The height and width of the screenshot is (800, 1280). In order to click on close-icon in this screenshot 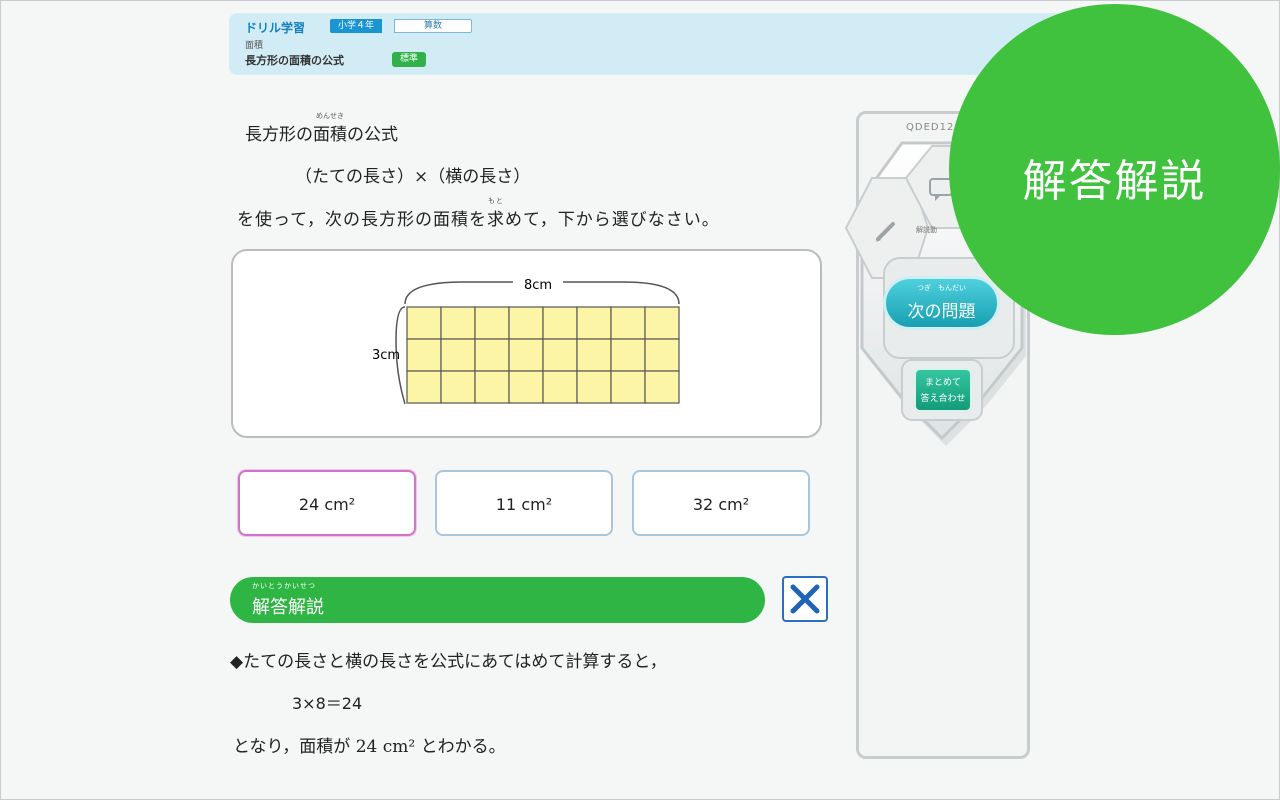, I will do `click(805, 599)`.